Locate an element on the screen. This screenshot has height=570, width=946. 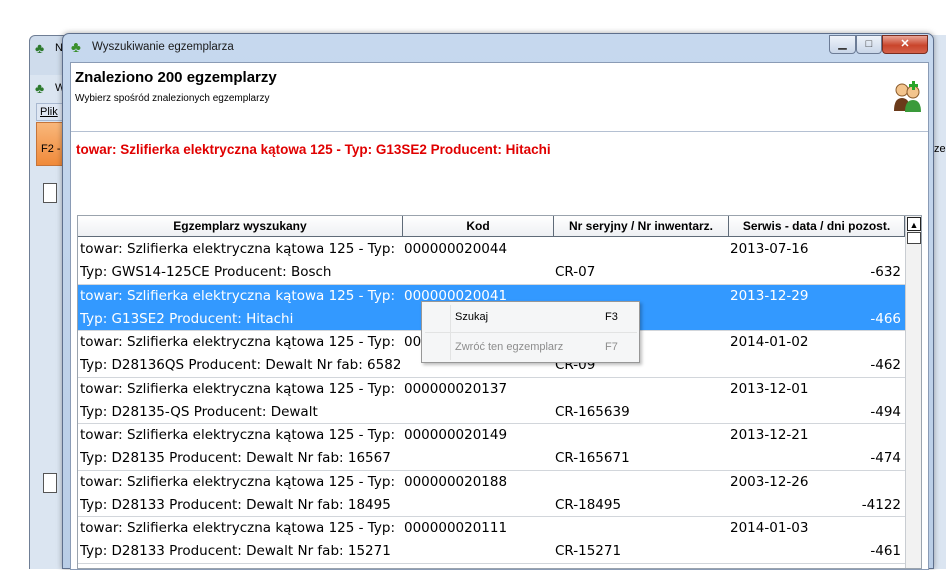
scroll-up-icon: ▲ is located at coordinates (914, 224).